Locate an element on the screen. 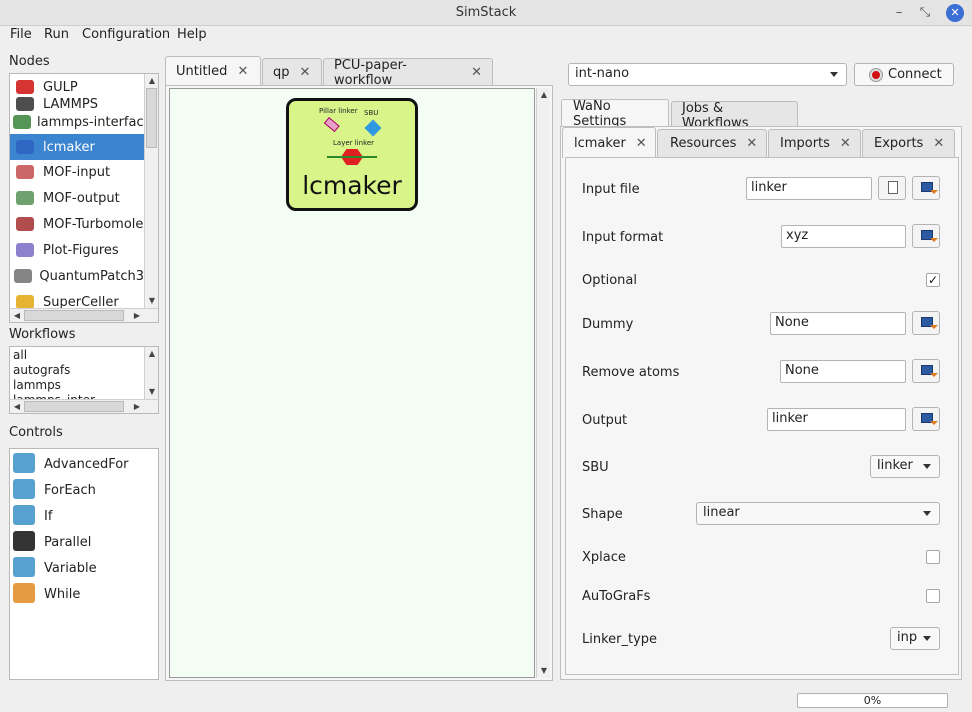 This screenshot has width=972, height=712. input-file-label: Input file is located at coordinates (611, 189).